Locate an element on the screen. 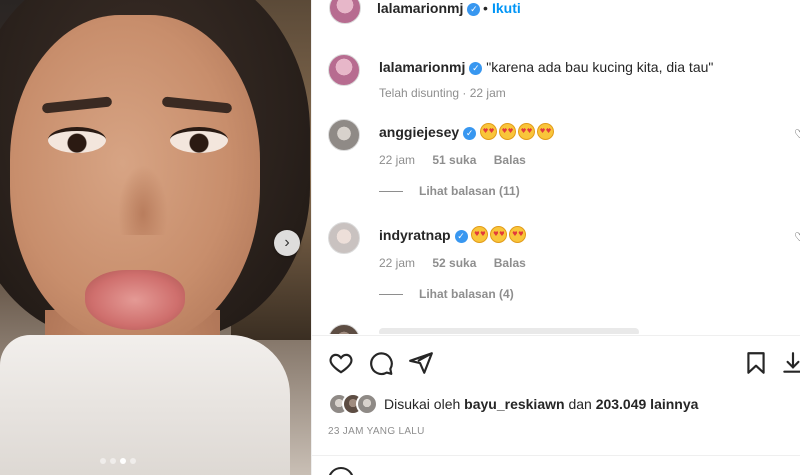 The width and height of the screenshot is (800, 475). comment-likes: 51 suka is located at coordinates (454, 160).